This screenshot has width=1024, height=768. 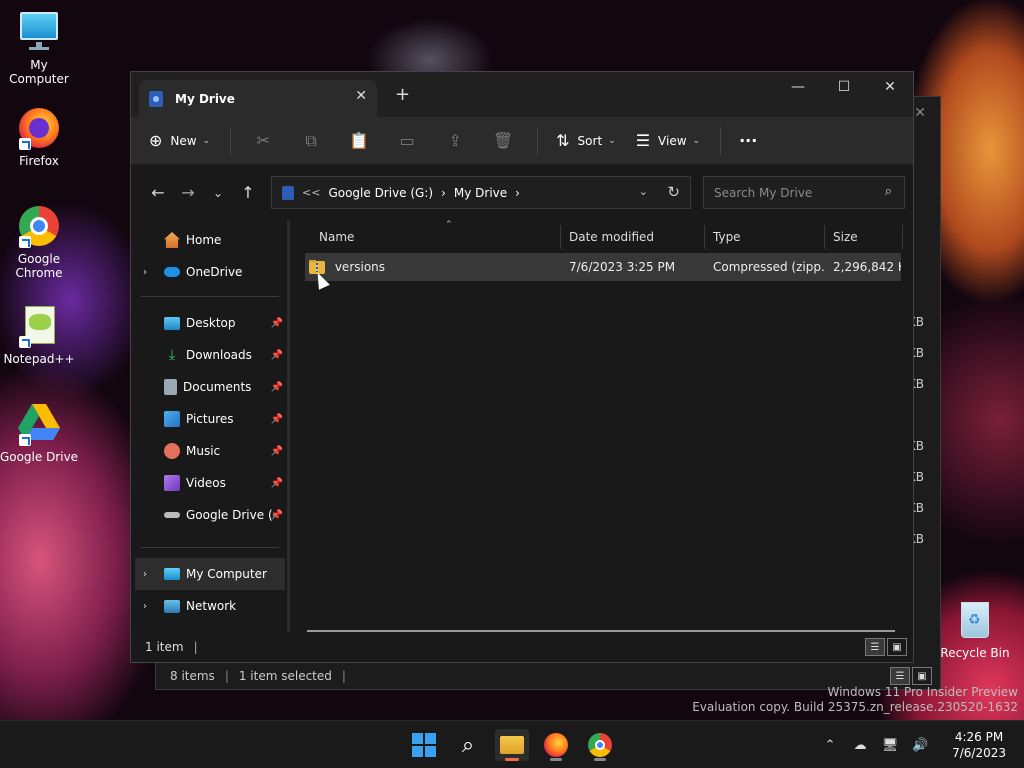 I want to click on plus-circle-icon: ⊕, so click(x=156, y=140).